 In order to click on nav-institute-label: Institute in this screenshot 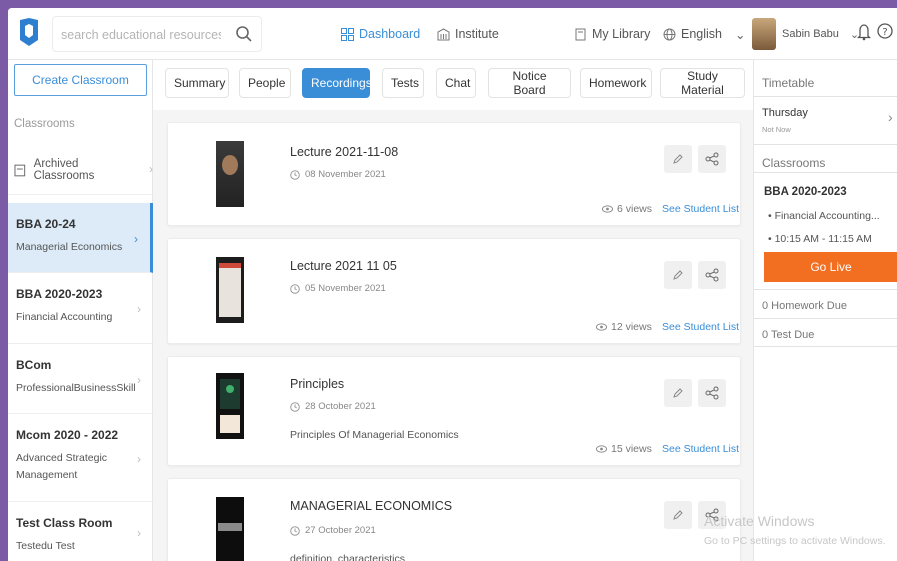, I will do `click(477, 34)`.